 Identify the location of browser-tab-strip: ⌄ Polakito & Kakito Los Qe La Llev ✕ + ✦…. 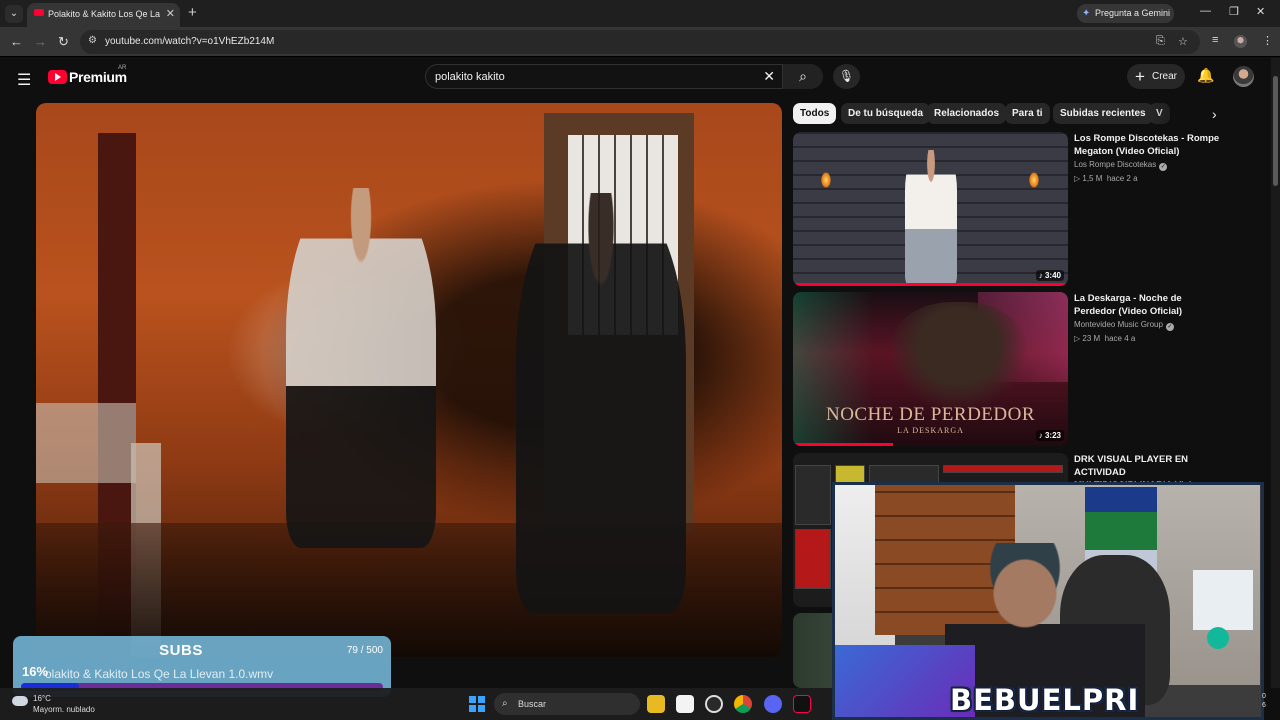
(640, 13).